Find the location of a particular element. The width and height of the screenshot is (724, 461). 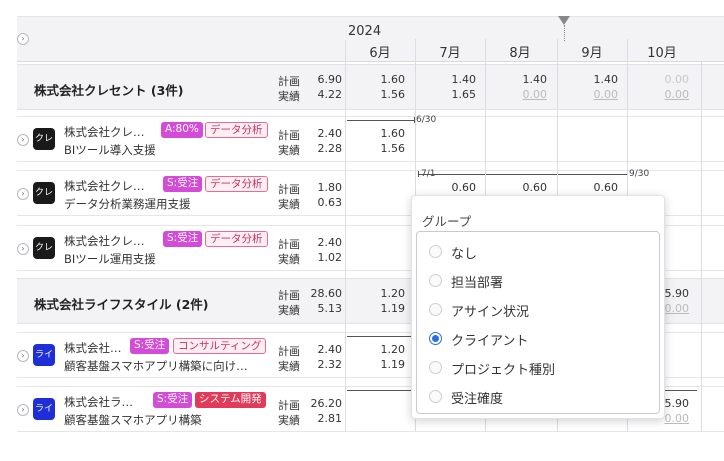

group-title: 株式会社ライフスタイル (2件) is located at coordinates (121, 304).